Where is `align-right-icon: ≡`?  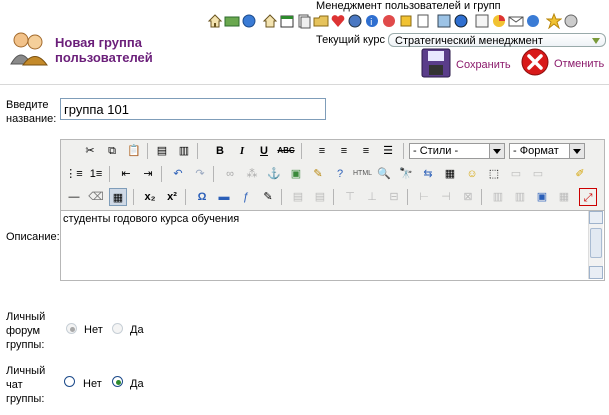 align-right-icon: ≡ is located at coordinates (366, 151).